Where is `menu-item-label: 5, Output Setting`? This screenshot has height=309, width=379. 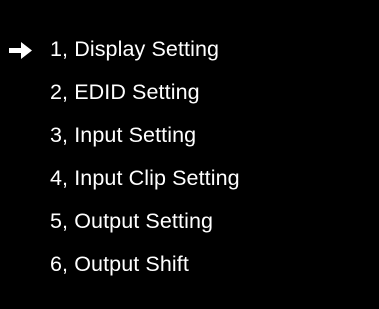
menu-item-label: 5, Output Setting is located at coordinates (132, 221).